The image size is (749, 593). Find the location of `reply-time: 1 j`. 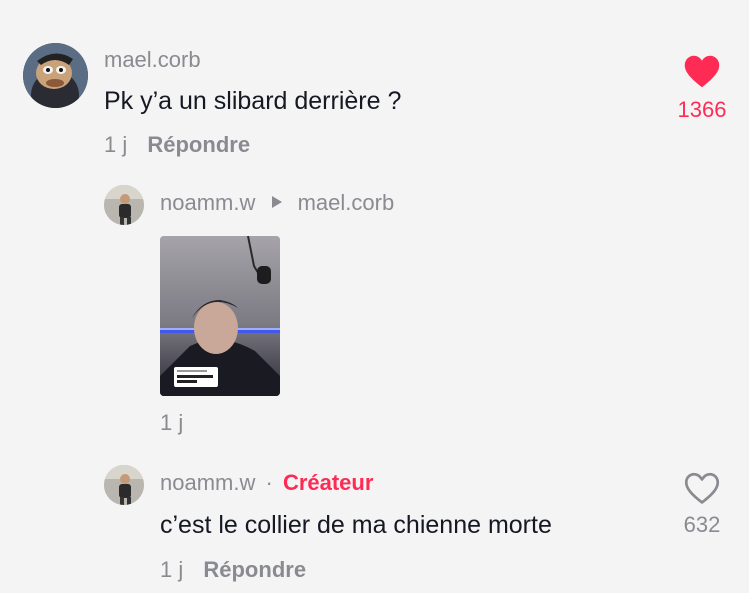

reply-time: 1 j is located at coordinates (172, 422).